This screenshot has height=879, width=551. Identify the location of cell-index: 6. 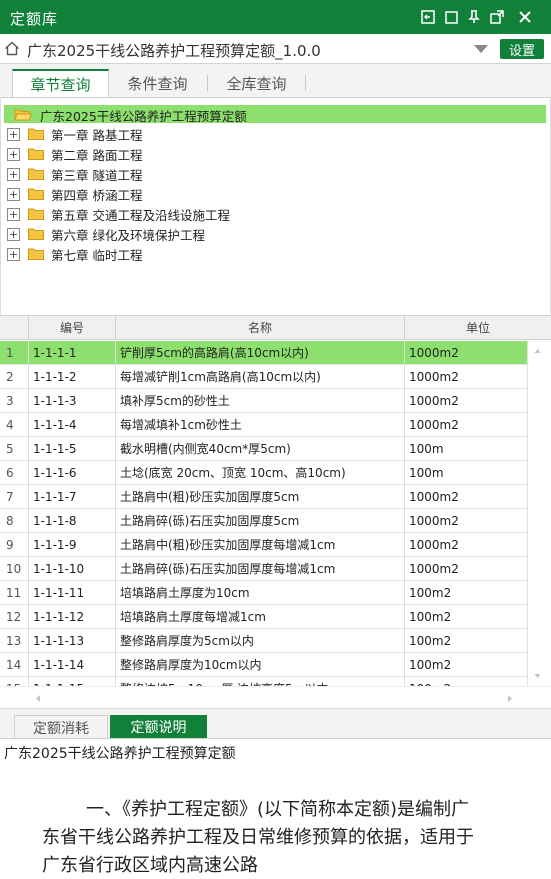
(14, 473).